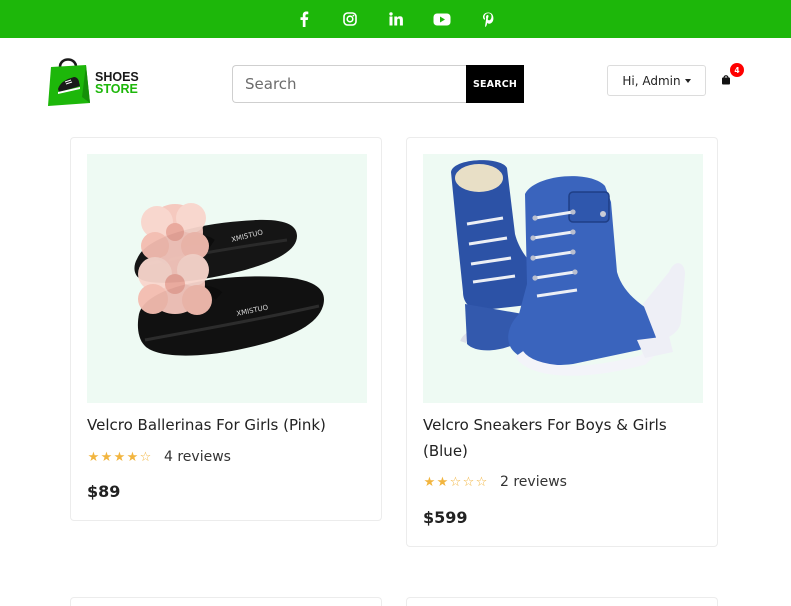 This screenshot has width=791, height=606. What do you see at coordinates (197, 457) in the screenshot?
I see `review-count: 4 reviews` at bounding box center [197, 457].